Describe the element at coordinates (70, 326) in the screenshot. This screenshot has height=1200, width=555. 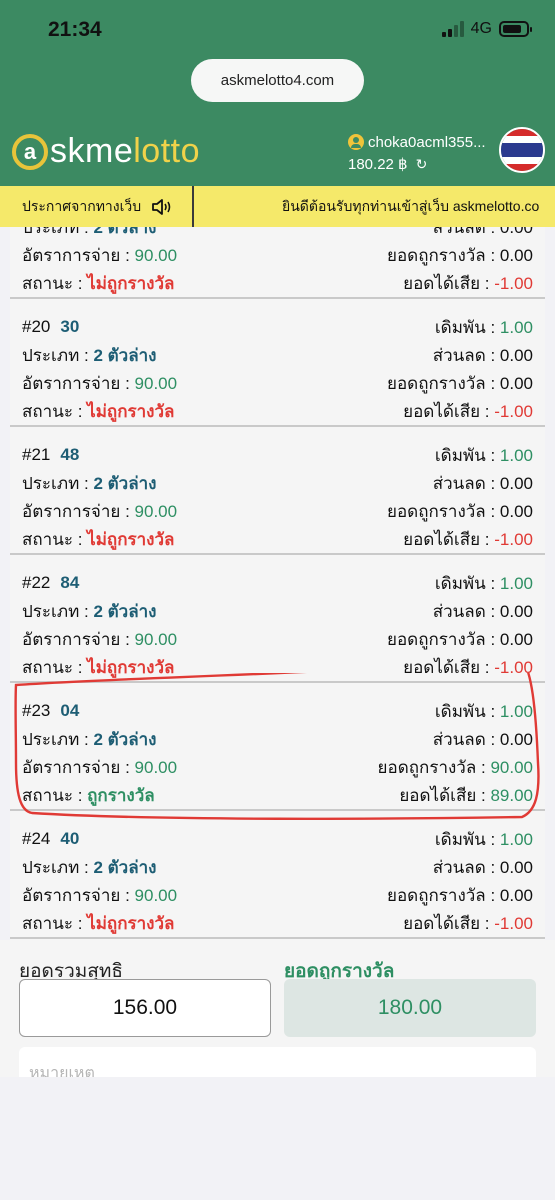
I see `bet-number: 30` at that location.